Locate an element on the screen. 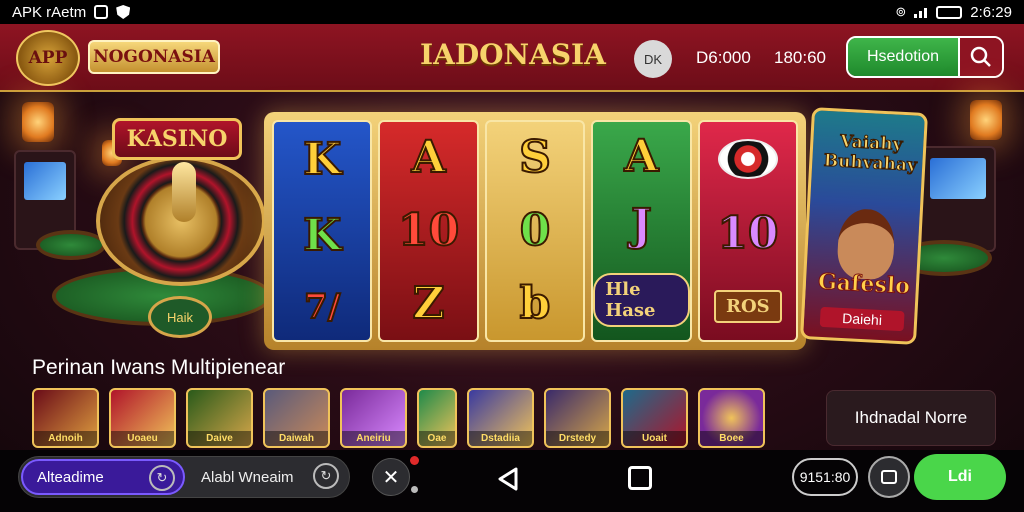 The width and height of the screenshot is (1024, 512). game-thumb: Dstadiia is located at coordinates (500, 418).